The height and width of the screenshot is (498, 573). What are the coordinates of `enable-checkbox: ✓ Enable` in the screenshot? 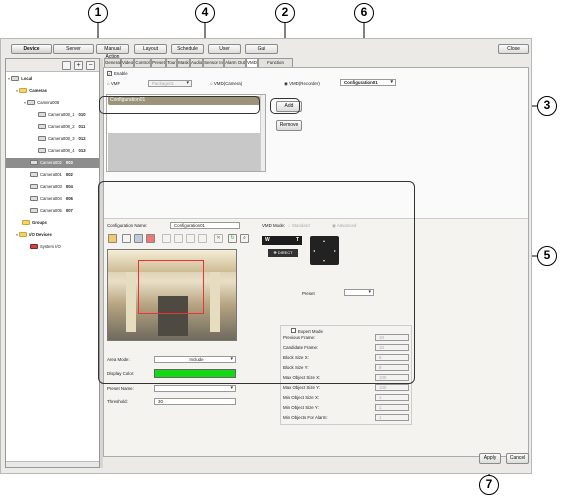 It's located at (117, 73).